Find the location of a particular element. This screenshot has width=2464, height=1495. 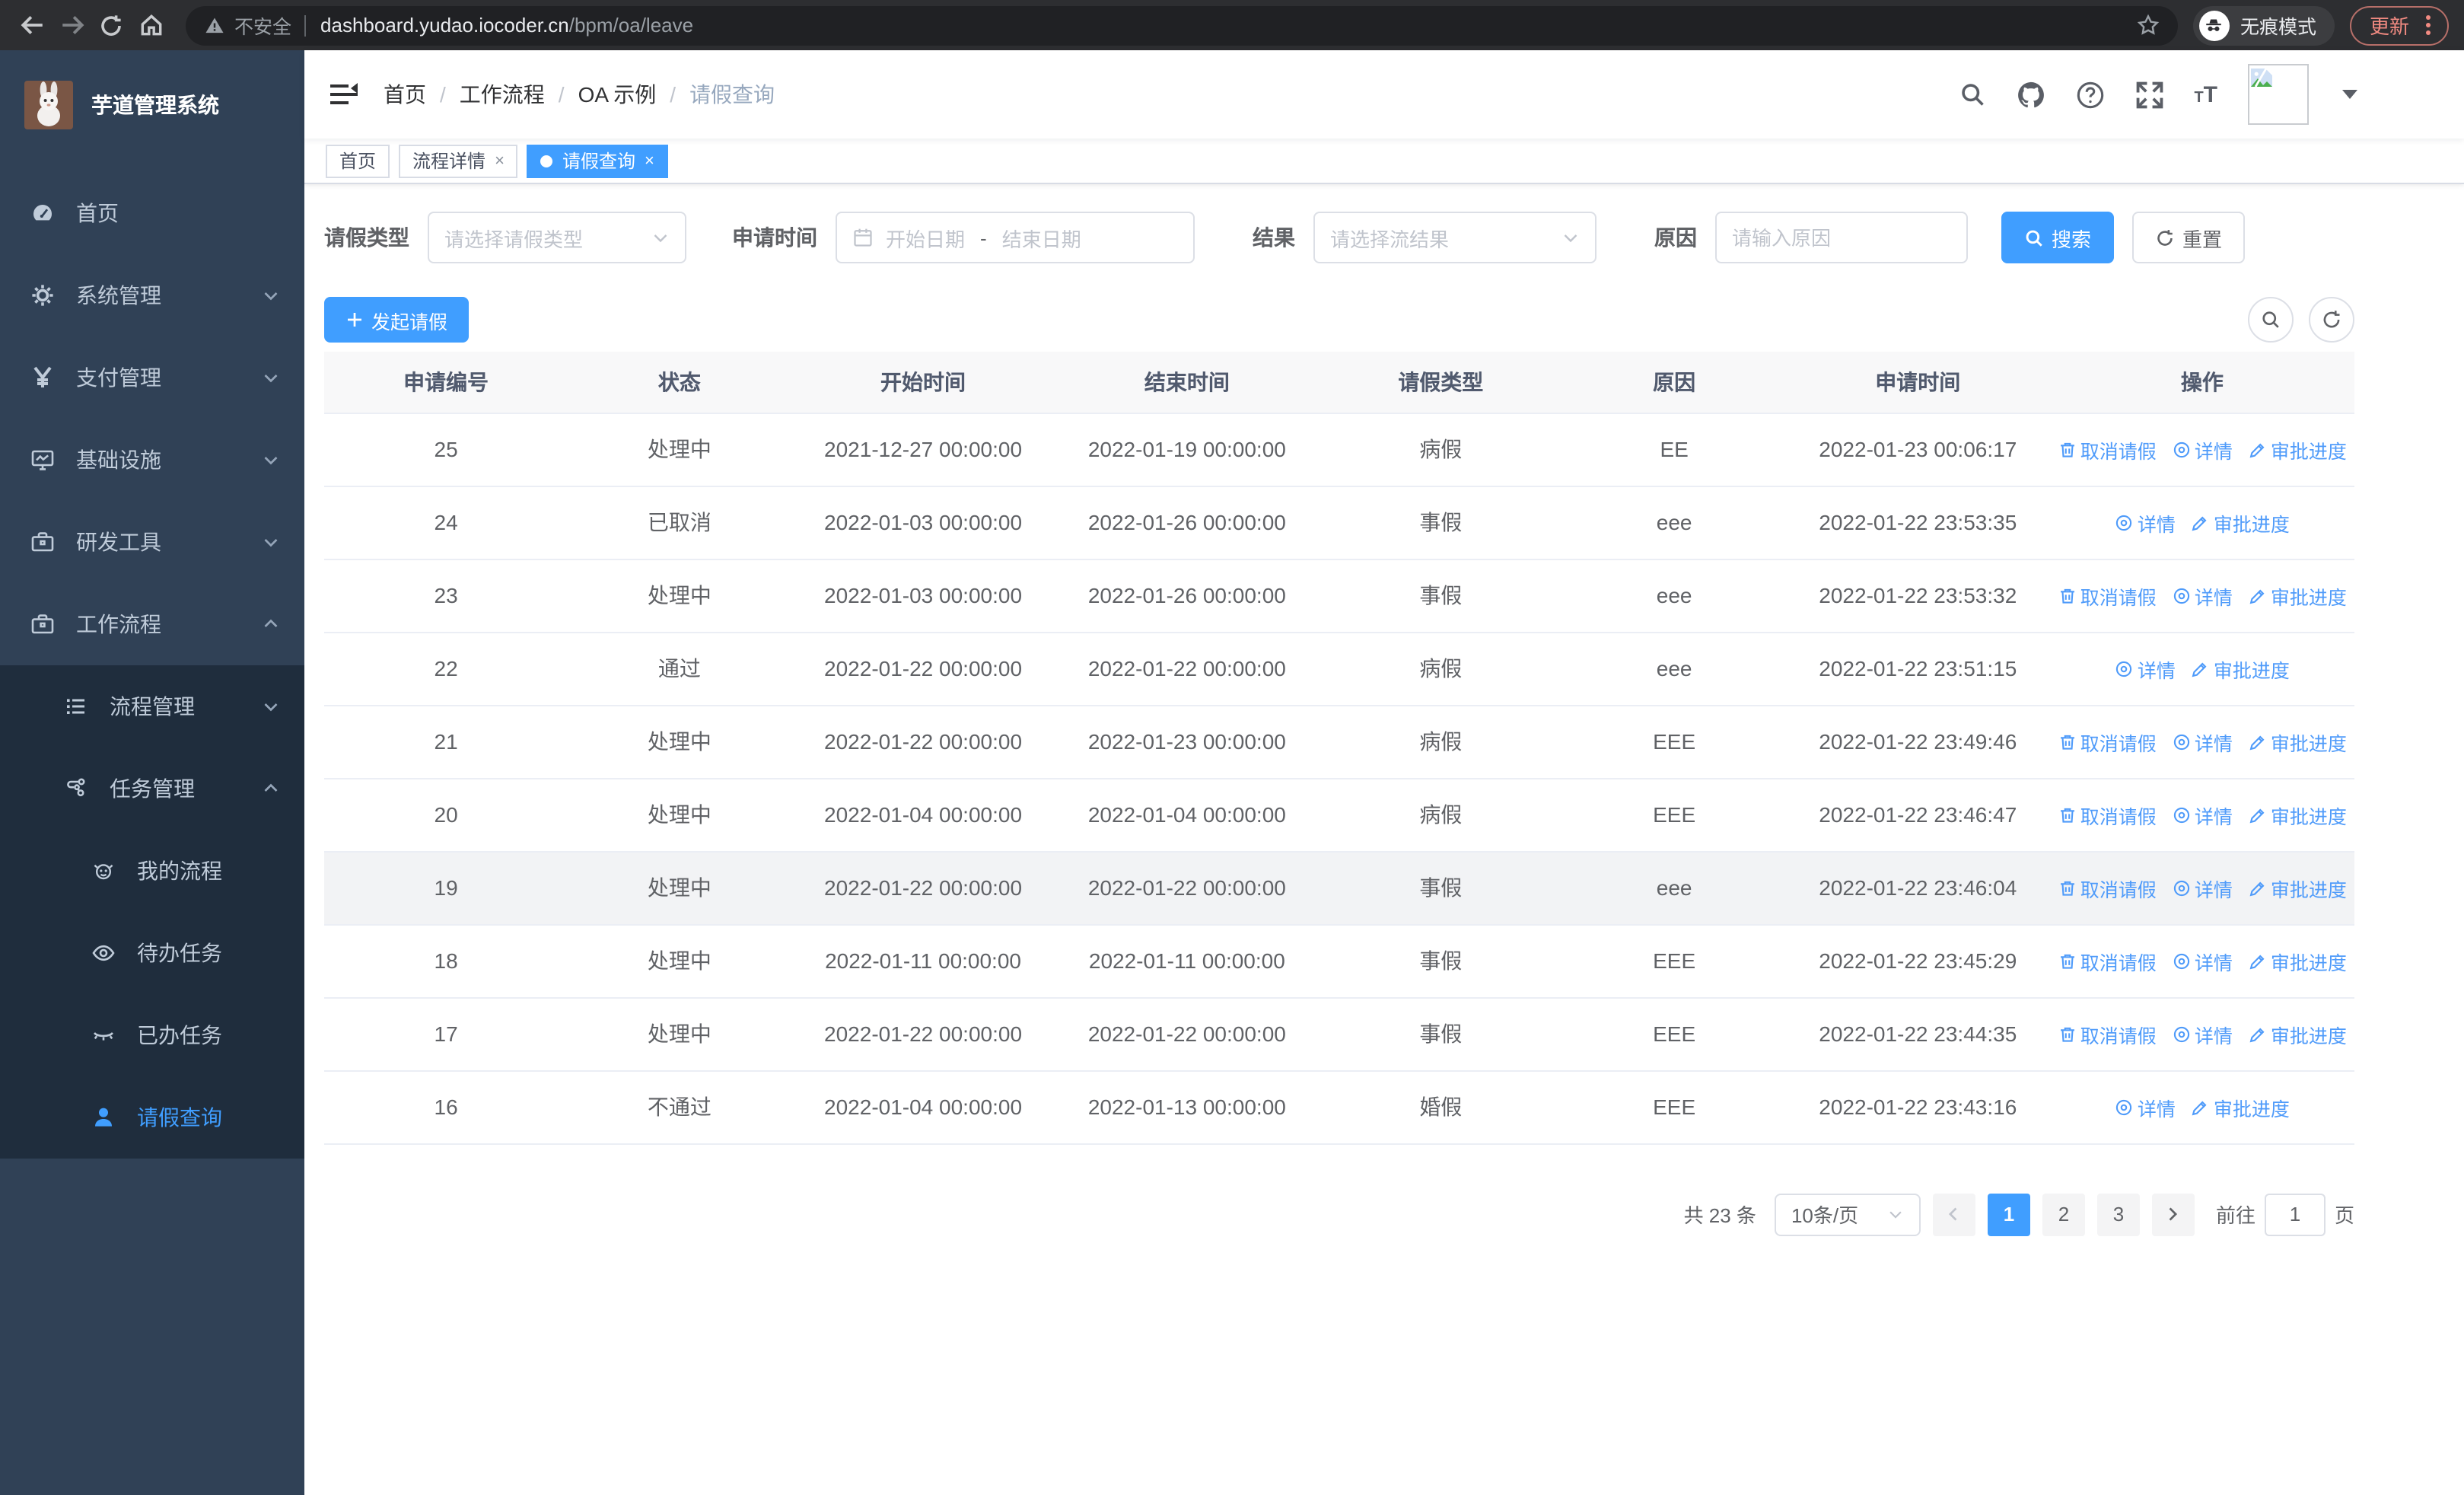

browser-menu-icon is located at coordinates (2428, 25).